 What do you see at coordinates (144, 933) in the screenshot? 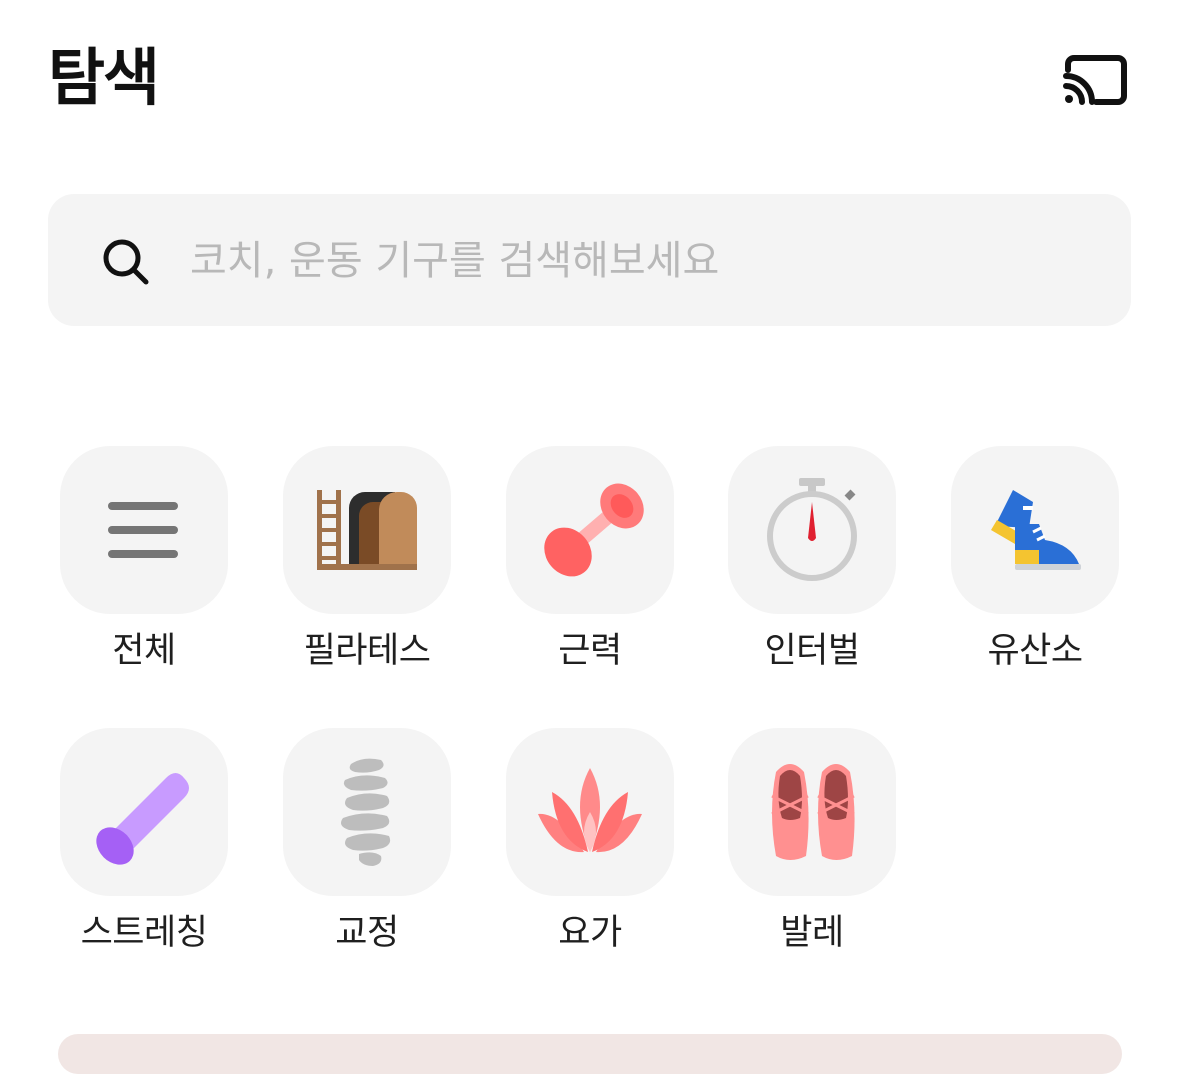
I see `category-label: 스트레칭` at bounding box center [144, 933].